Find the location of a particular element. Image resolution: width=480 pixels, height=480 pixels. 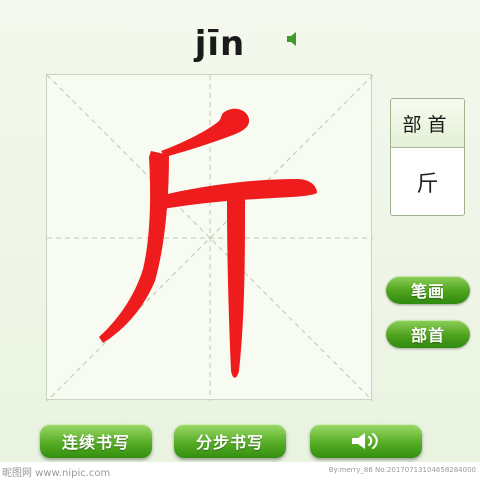

continuous-writing-button: 连续书写 is located at coordinates (96, 441).